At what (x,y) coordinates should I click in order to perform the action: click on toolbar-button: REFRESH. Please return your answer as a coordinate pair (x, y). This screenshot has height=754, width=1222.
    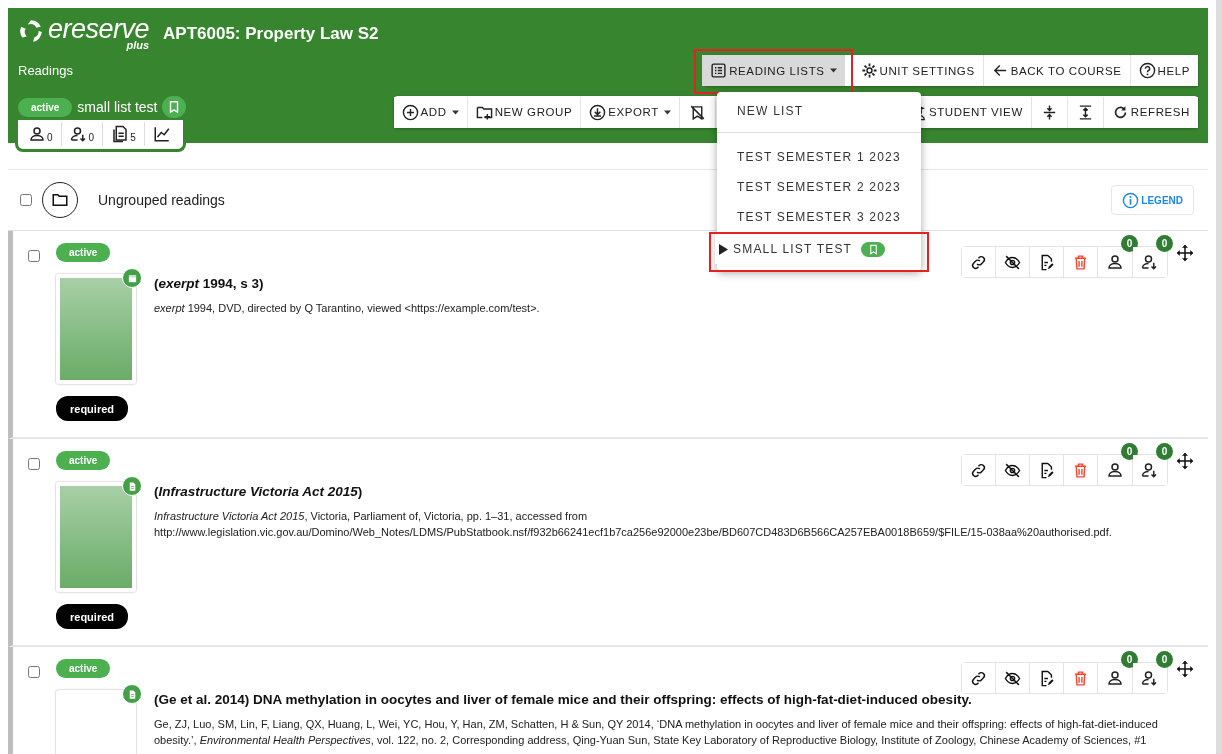
    Looking at the image, I should click on (1150, 112).